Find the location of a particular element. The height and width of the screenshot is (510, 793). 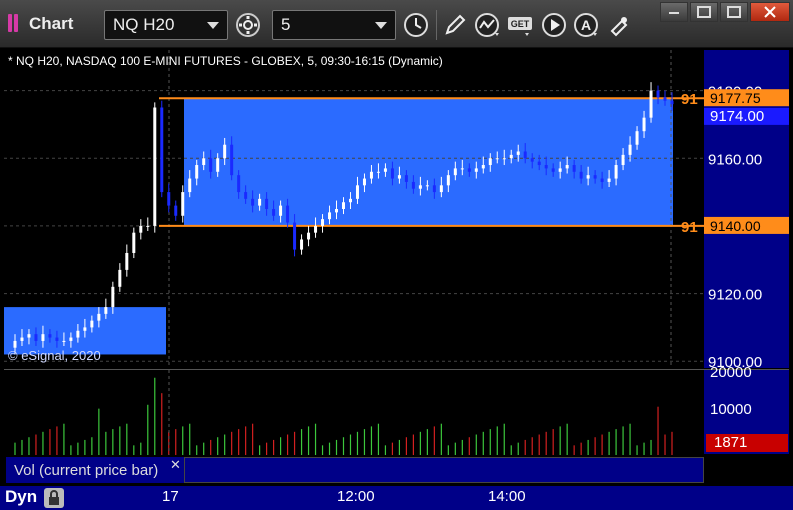

interval-value: 5 is located at coordinates (286, 24).